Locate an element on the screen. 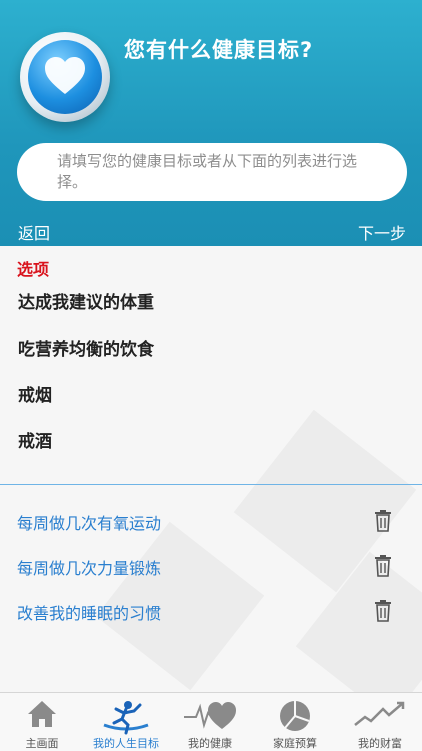 The height and width of the screenshot is (751, 422). tab-my-wealth: 我的财富 is located at coordinates (380, 722).